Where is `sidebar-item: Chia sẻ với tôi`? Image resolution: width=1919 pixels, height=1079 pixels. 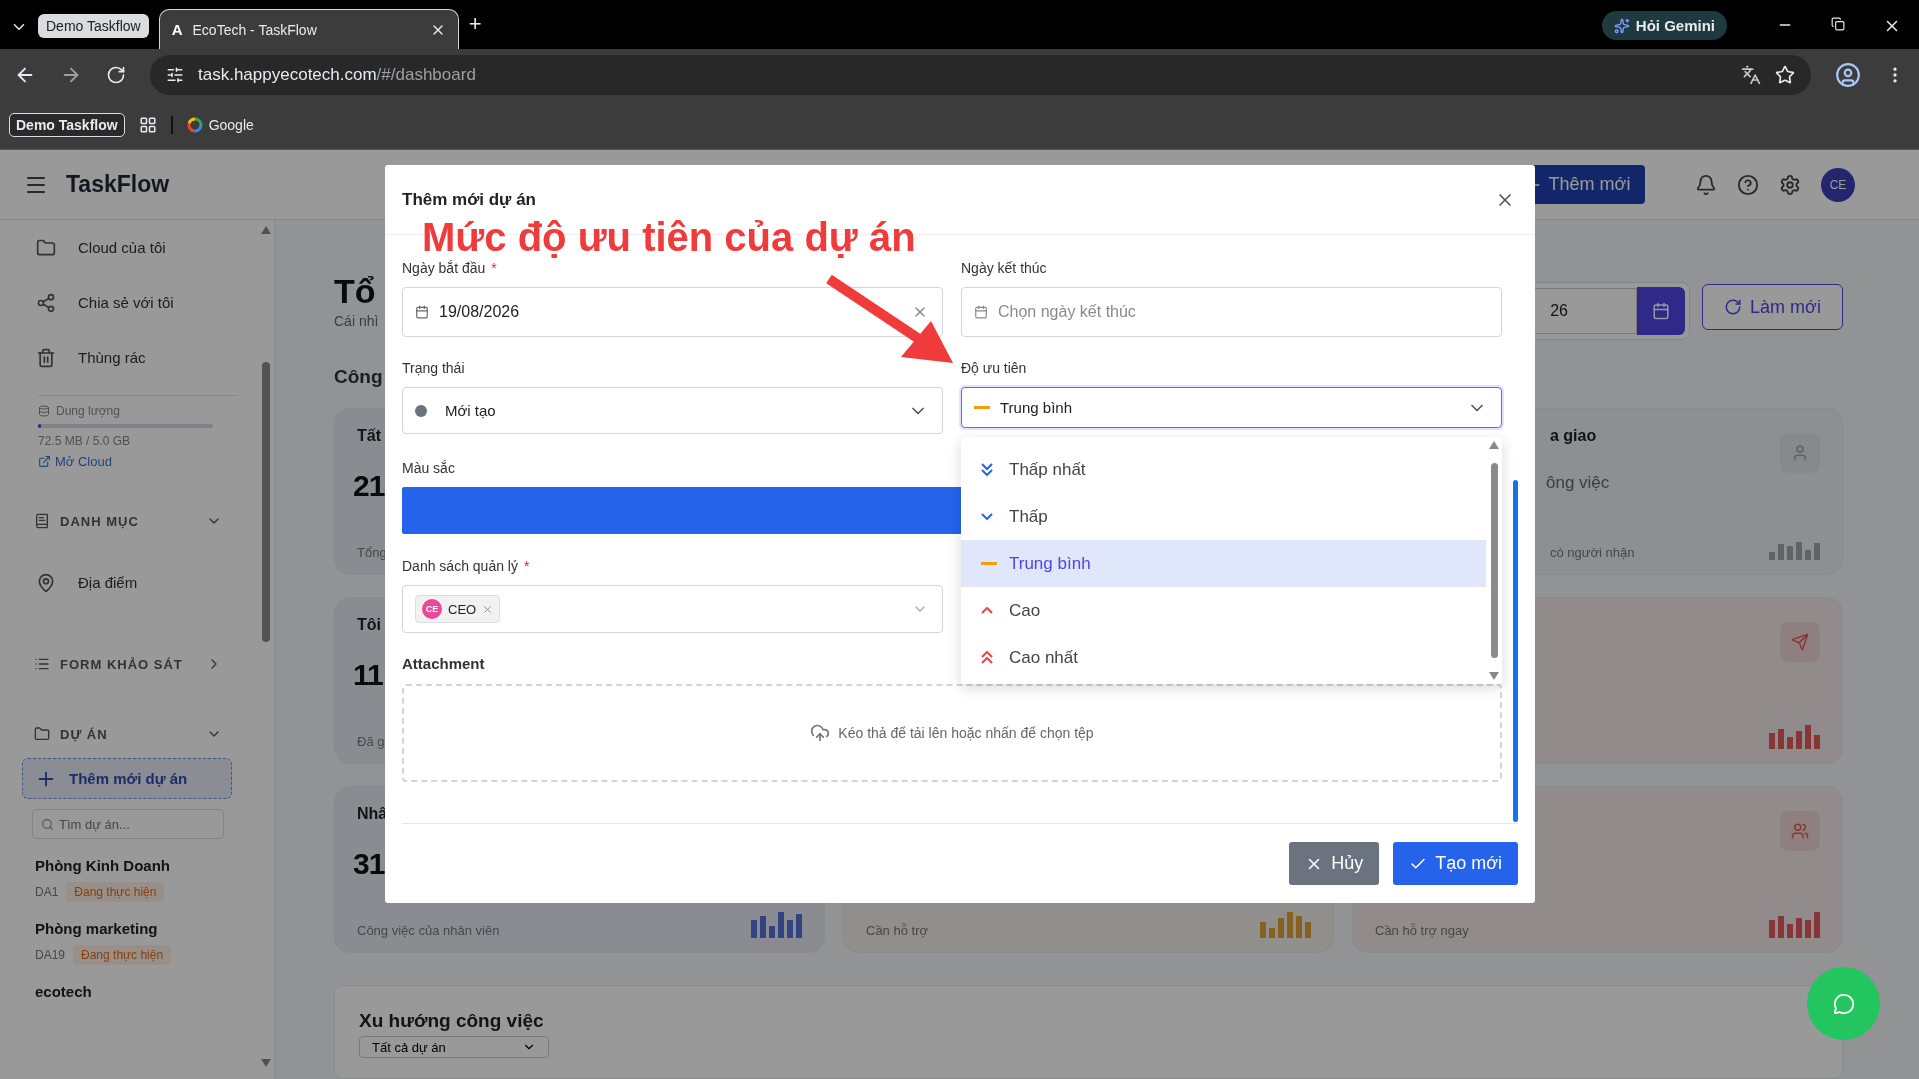 sidebar-item: Chia sẻ với tôi is located at coordinates (129, 302).